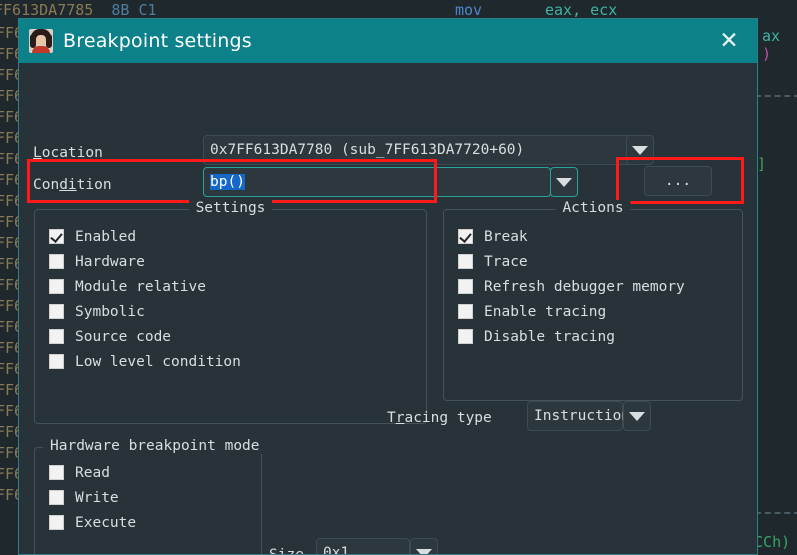 The width and height of the screenshot is (797, 555). I want to click on hardware-checkbox-list: Read Write Execute, so click(148, 491).